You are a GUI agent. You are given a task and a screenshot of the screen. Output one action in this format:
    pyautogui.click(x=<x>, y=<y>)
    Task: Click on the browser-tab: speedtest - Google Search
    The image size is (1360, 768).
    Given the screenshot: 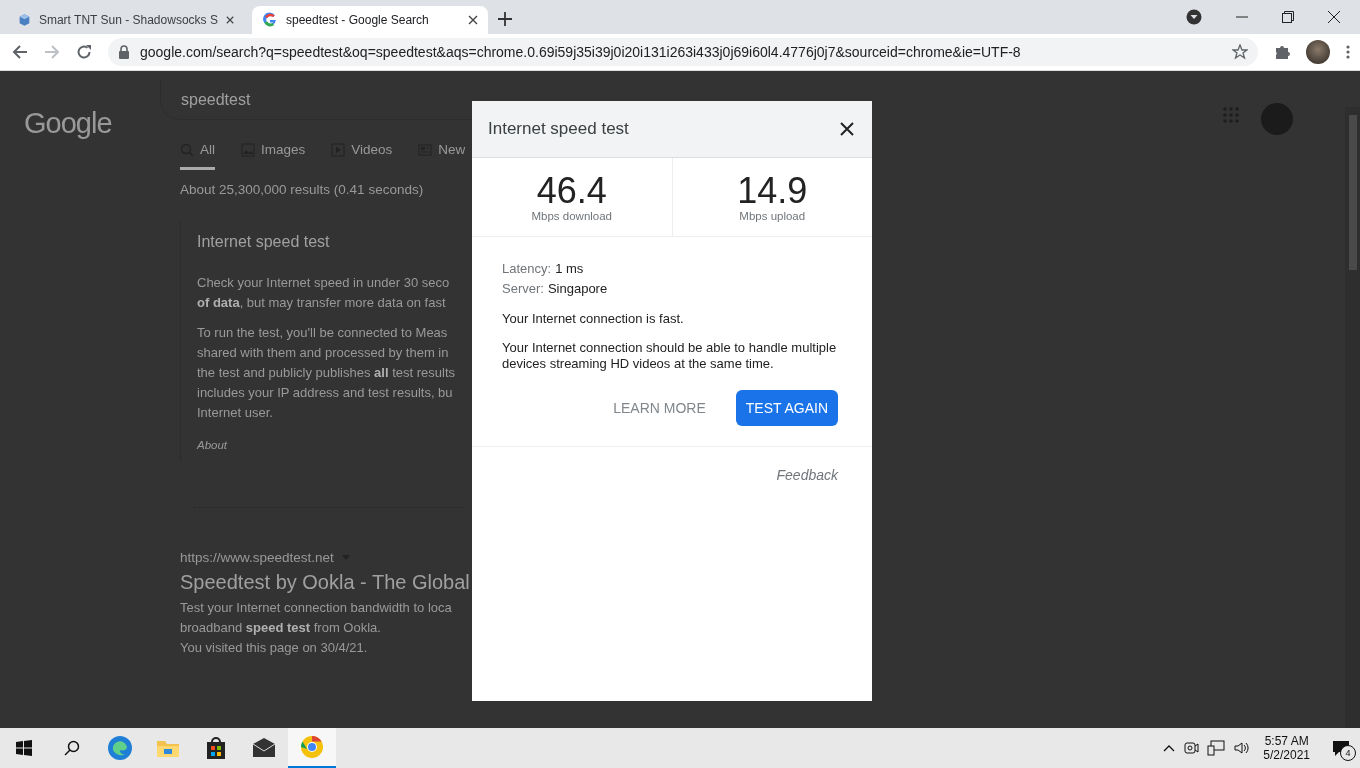 What is the action you would take?
    pyautogui.click(x=370, y=20)
    